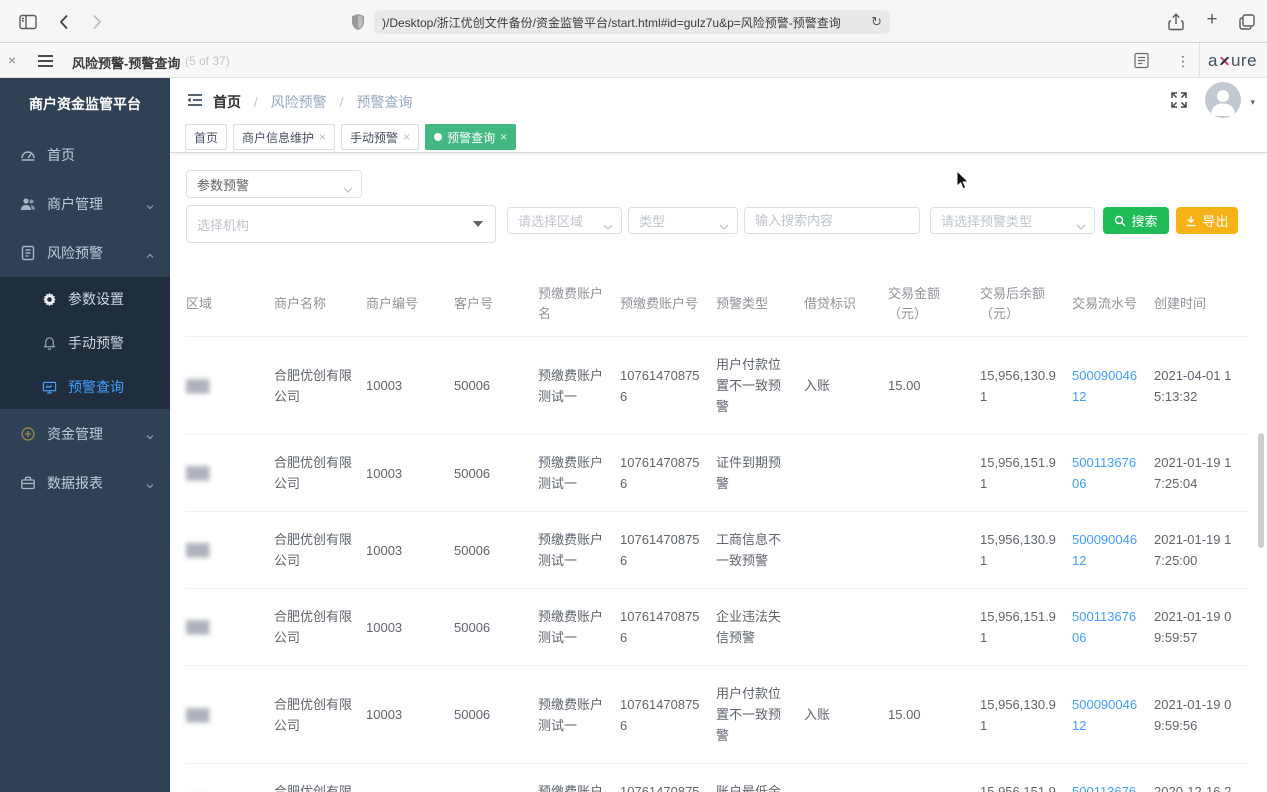  I want to click on scrollbar-thumb, so click(1261, 490).